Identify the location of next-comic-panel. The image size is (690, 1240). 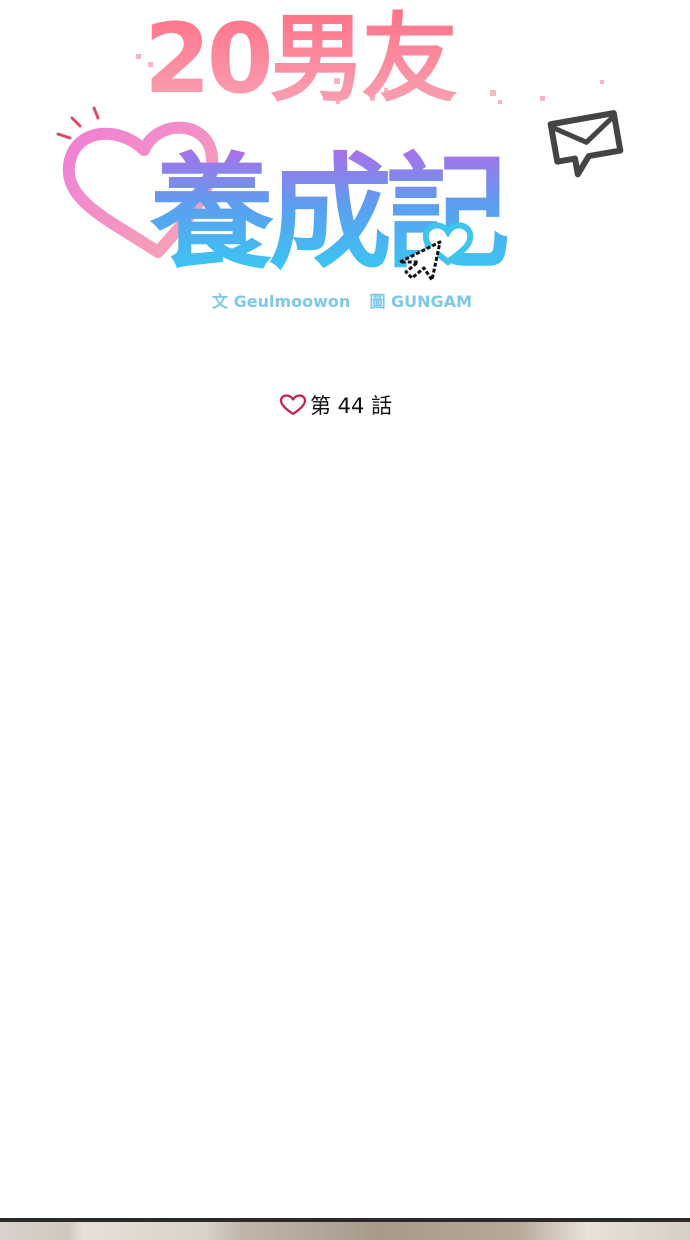
(345, 1229).